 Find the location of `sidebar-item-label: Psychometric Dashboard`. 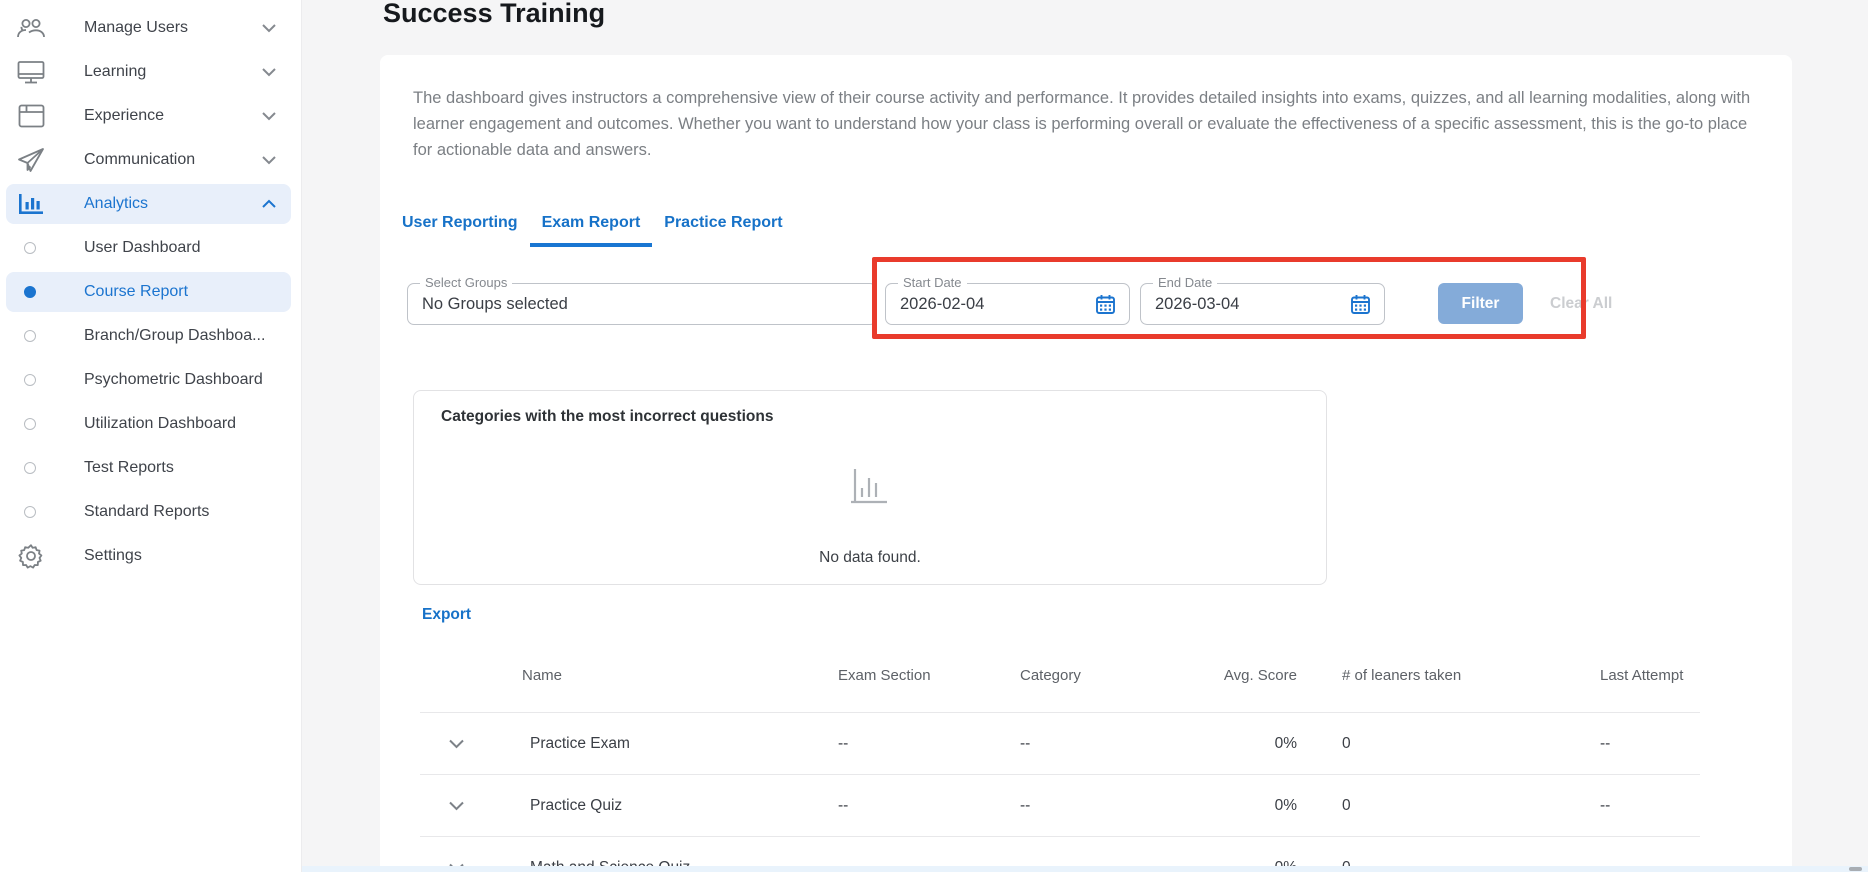

sidebar-item-label: Psychometric Dashboard is located at coordinates (173, 379).